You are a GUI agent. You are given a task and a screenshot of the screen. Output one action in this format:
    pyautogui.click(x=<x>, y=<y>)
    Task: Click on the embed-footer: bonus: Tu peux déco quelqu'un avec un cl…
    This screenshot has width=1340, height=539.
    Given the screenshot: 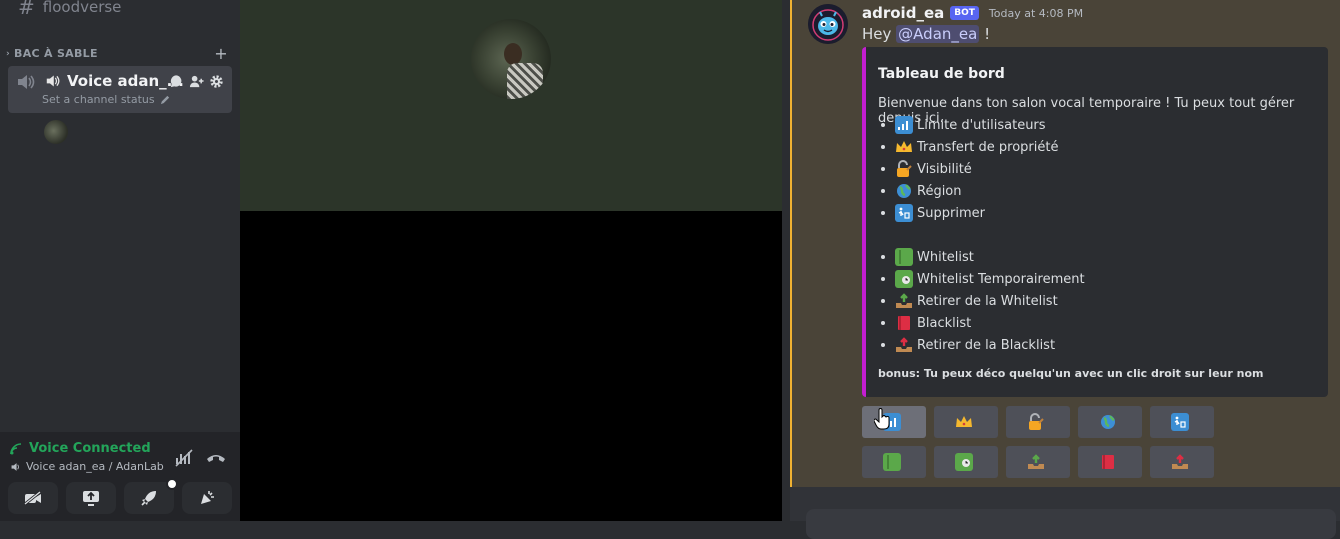 What is the action you would take?
    pyautogui.click(x=1071, y=373)
    